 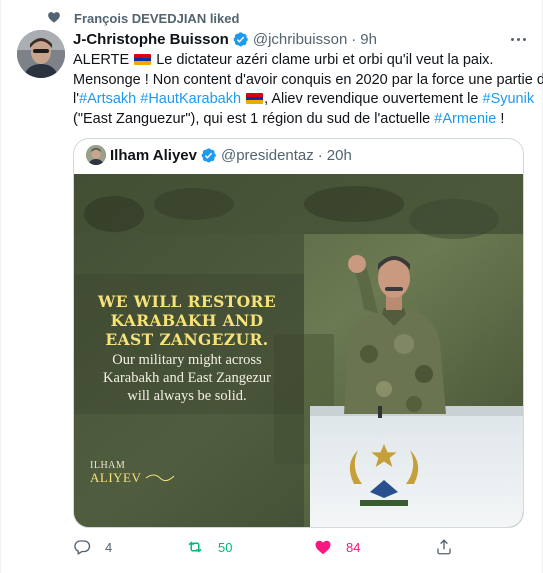 I want to click on share-button, so click(x=444, y=547).